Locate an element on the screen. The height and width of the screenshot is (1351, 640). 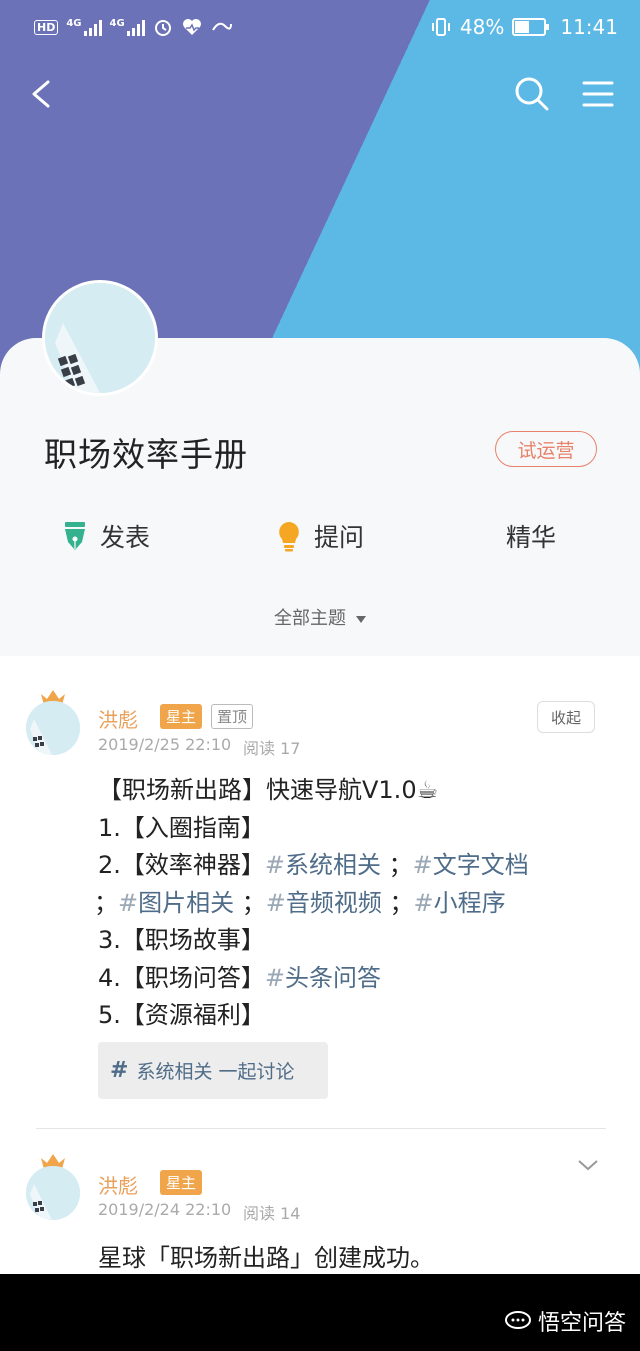
status-bar: HD 4G 4G 48% 11:41 is located at coordinates (320, 27).